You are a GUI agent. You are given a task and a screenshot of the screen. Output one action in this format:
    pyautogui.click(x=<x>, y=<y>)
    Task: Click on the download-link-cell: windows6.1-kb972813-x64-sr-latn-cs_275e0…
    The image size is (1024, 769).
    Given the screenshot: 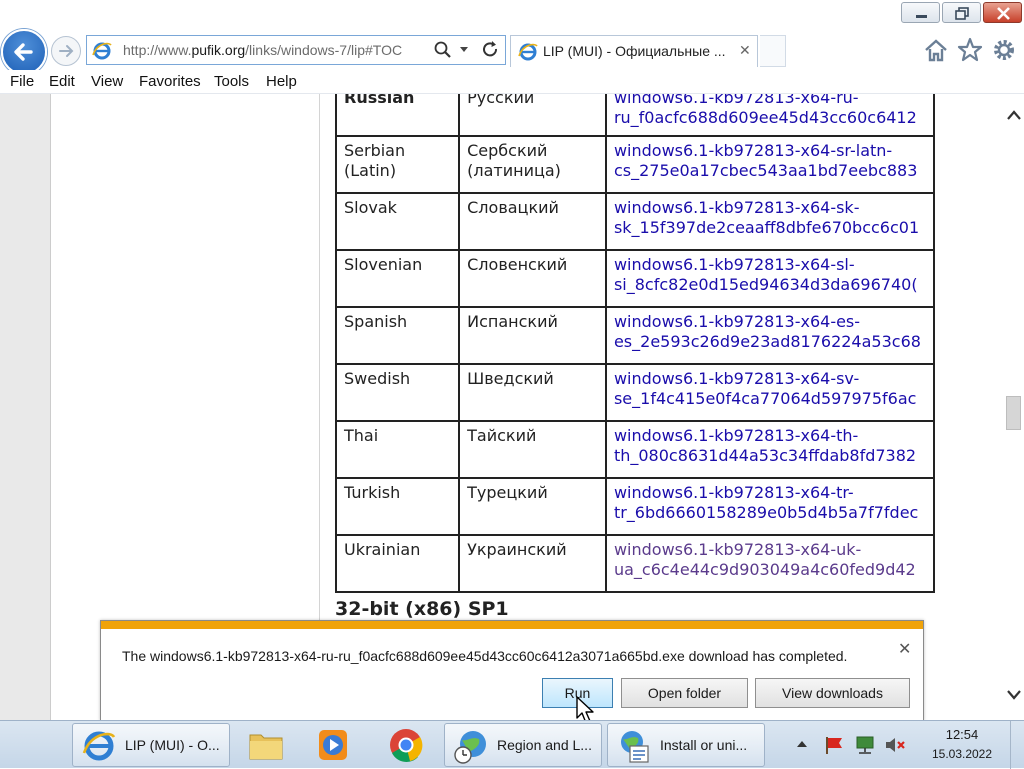 What is the action you would take?
    pyautogui.click(x=770, y=164)
    